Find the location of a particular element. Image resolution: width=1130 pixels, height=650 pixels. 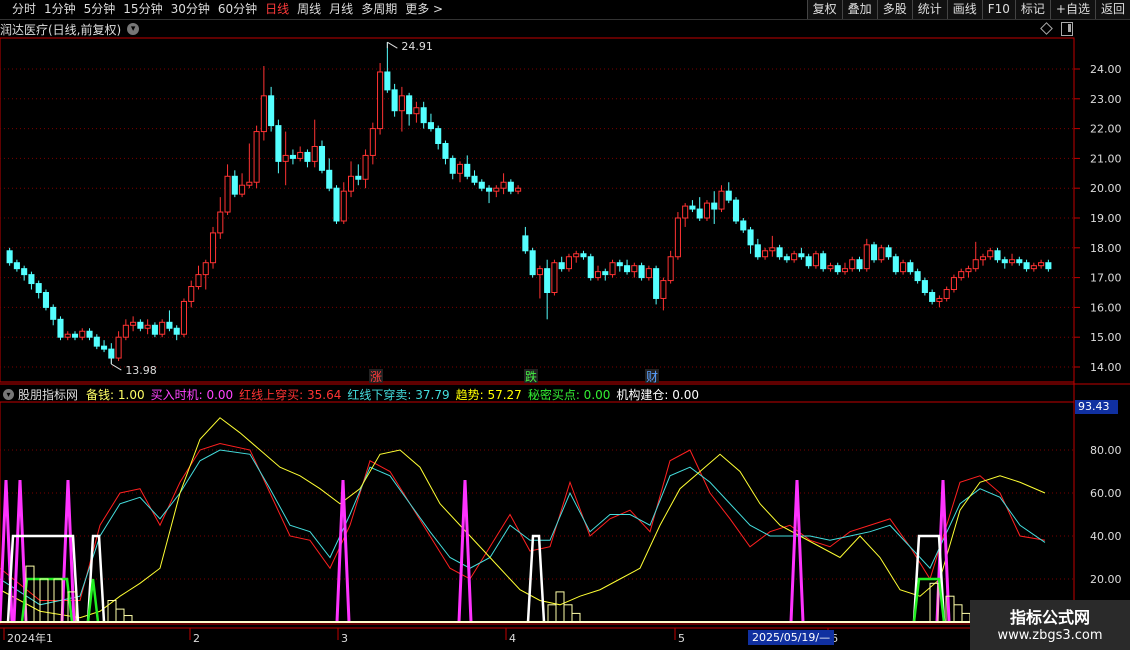

price-tick-label: 16.00 is located at coordinates (1106, 307).